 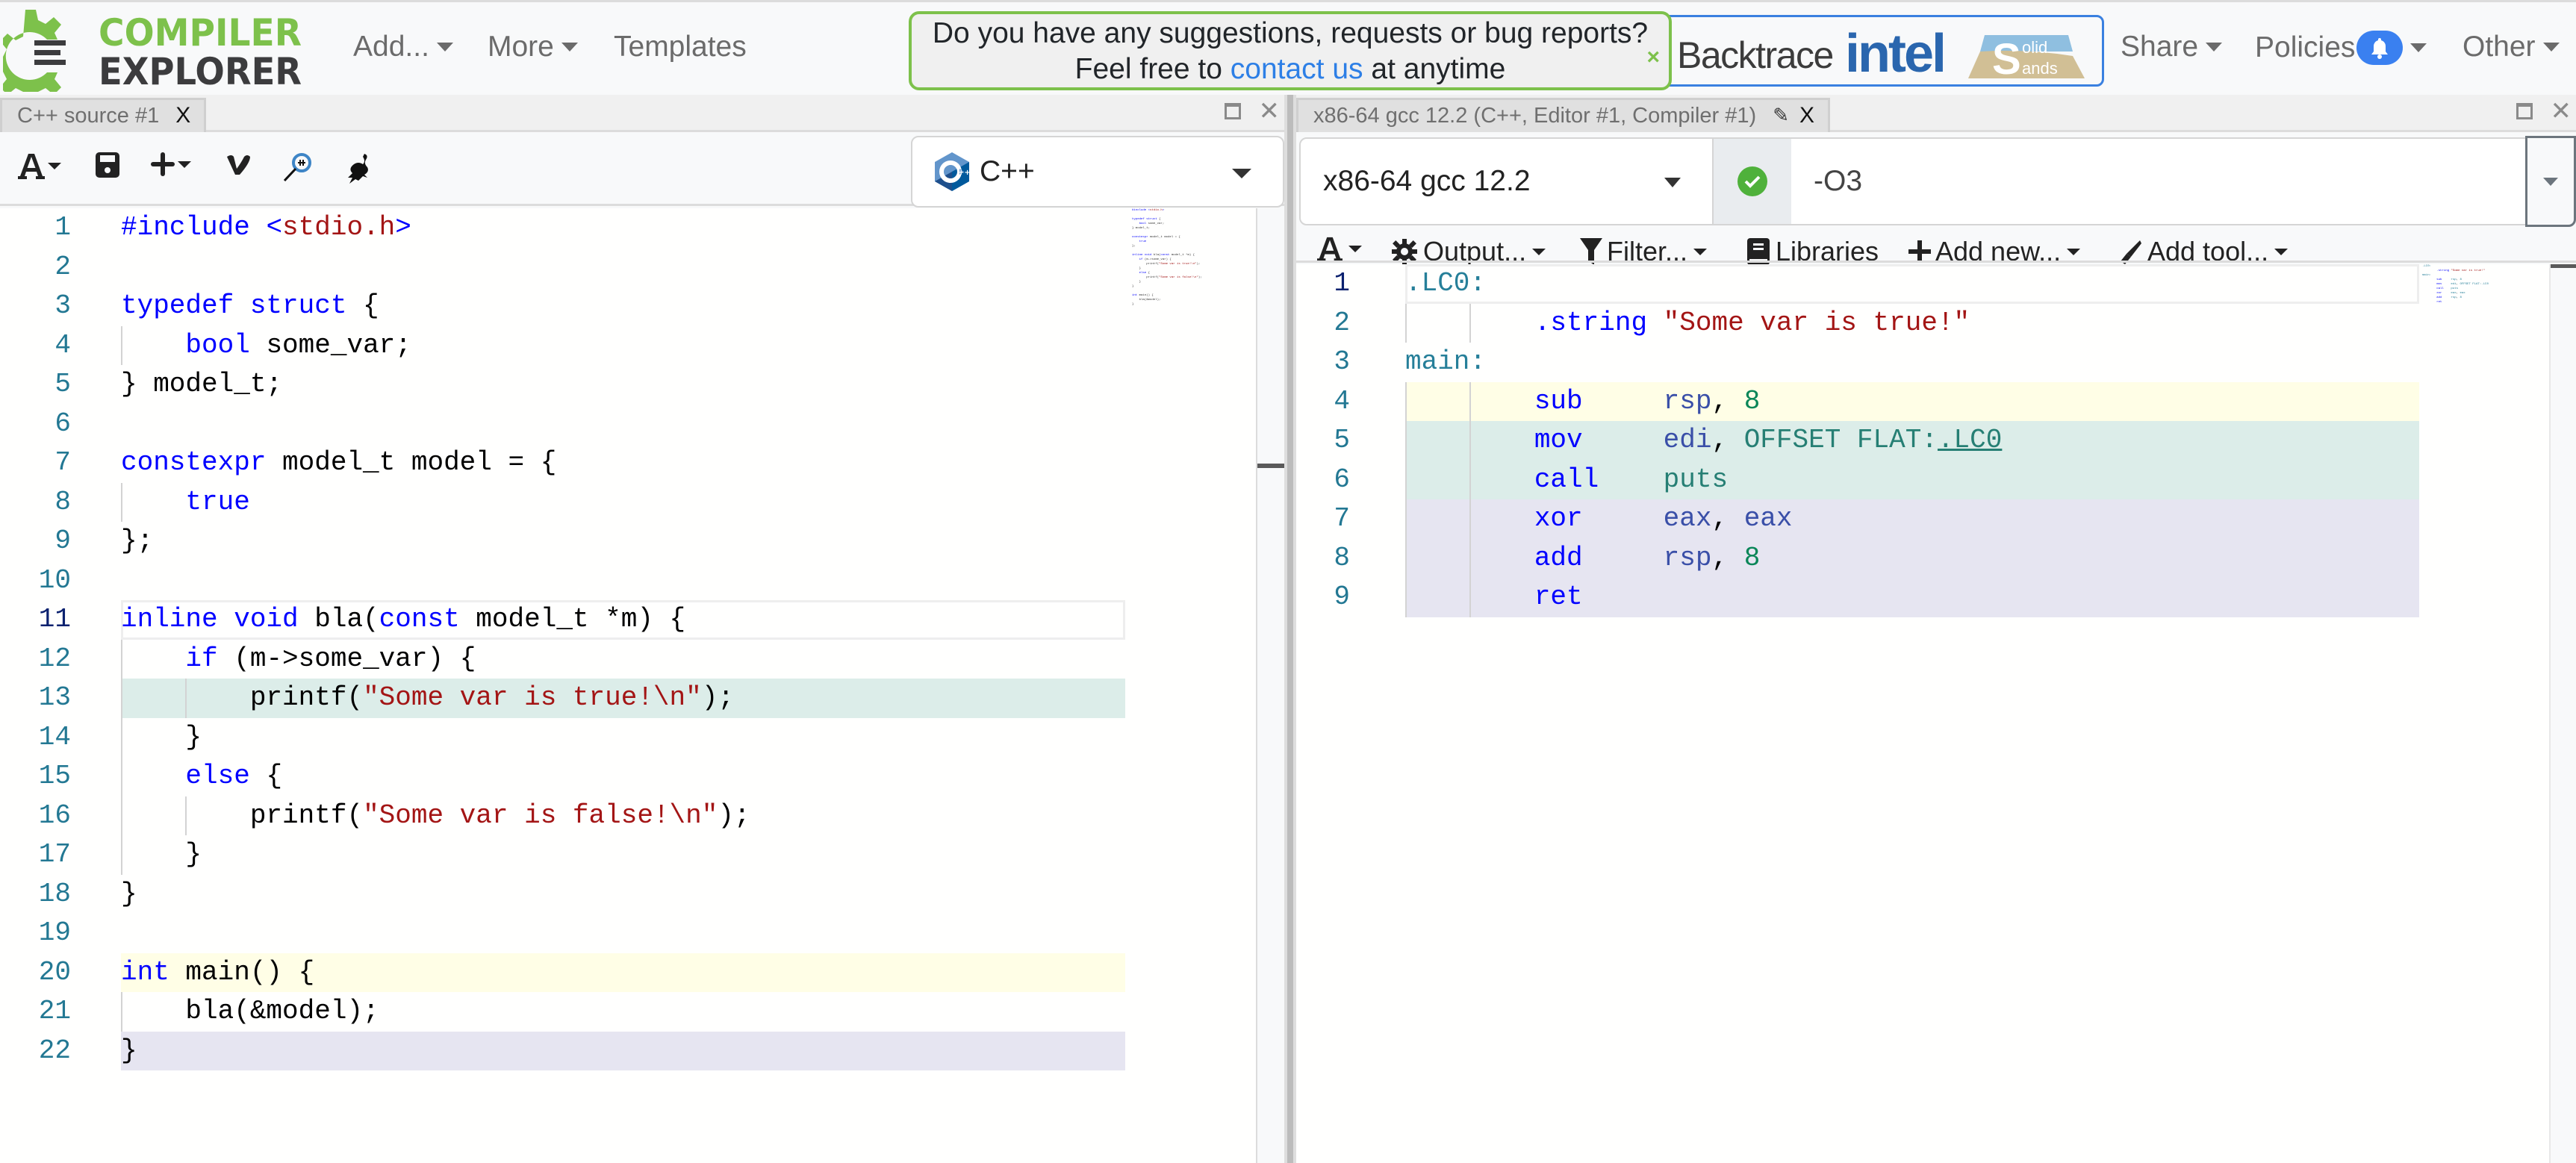 What do you see at coordinates (2550, 713) in the screenshot?
I see `asm-scrollbar-track` at bounding box center [2550, 713].